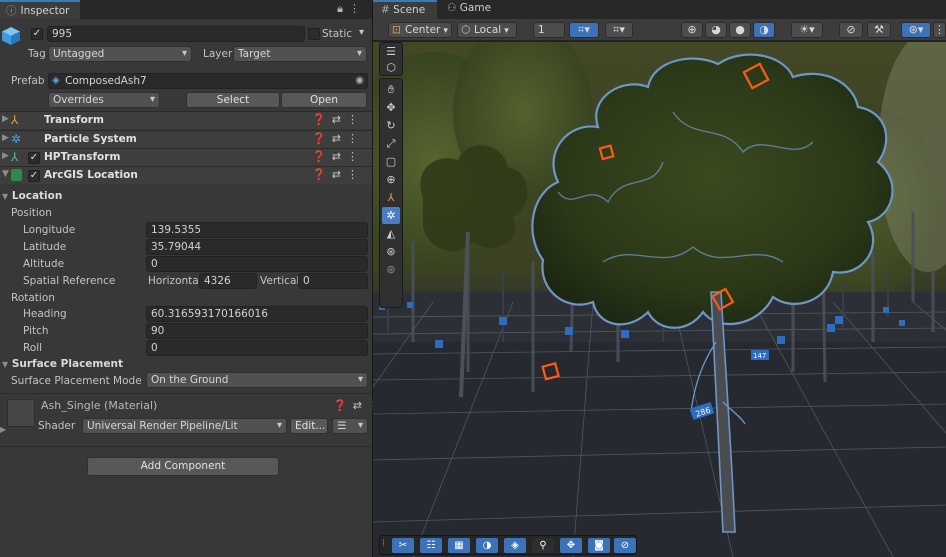 This screenshot has width=946, height=557. Describe the element at coordinates (391, 67) in the screenshot. I see `orientation-cube-icon: ⬡` at that location.